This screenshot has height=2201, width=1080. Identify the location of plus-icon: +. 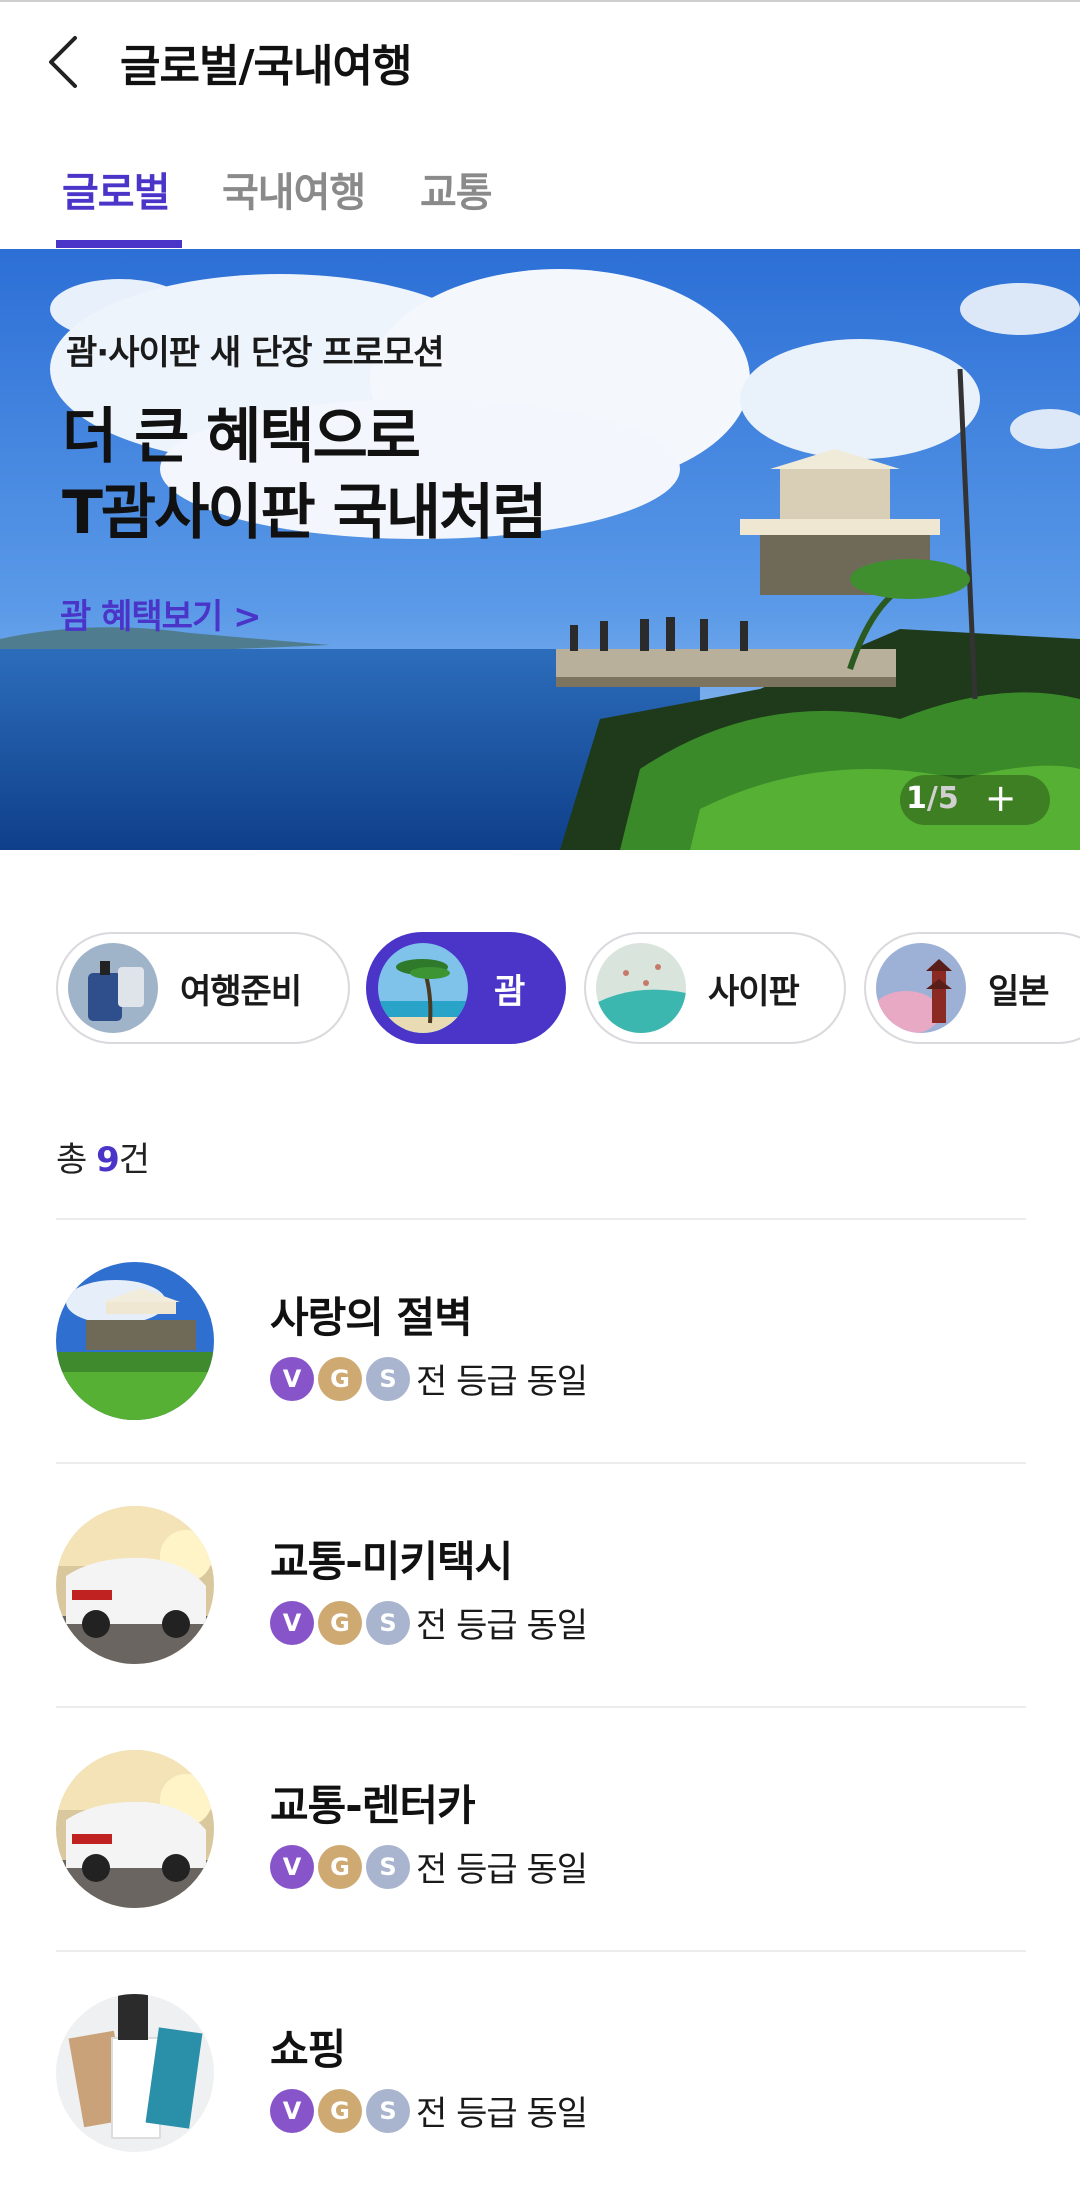
(1001, 798).